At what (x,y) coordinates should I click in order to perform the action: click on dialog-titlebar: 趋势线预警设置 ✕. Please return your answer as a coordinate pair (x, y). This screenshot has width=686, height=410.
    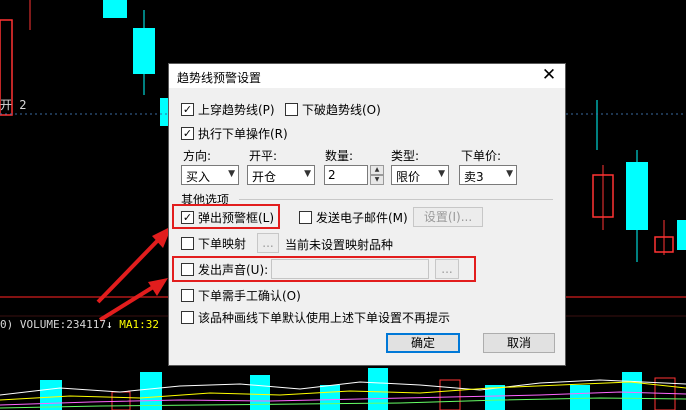
    Looking at the image, I should click on (367, 76).